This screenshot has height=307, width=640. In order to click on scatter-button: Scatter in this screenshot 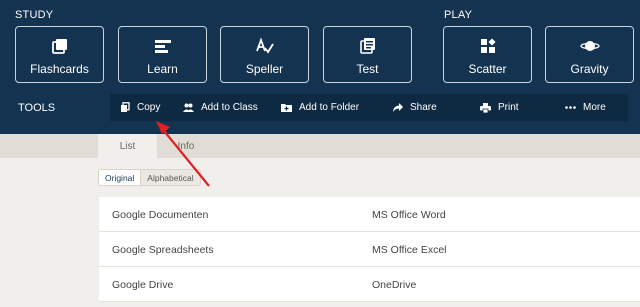, I will do `click(487, 54)`.